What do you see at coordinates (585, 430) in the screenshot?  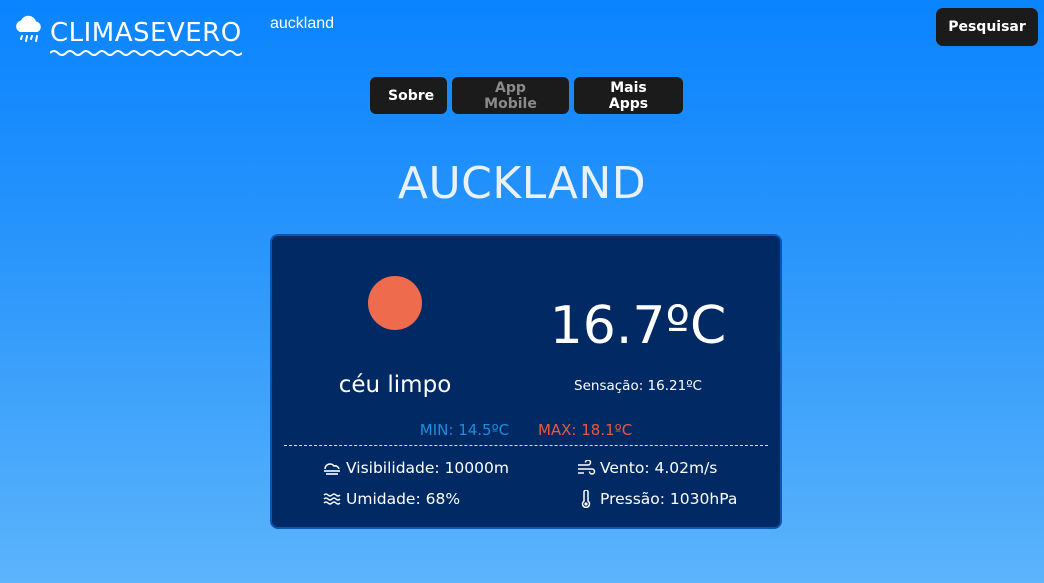 I see `max-temperature: MAX: 18.1ºC` at bounding box center [585, 430].